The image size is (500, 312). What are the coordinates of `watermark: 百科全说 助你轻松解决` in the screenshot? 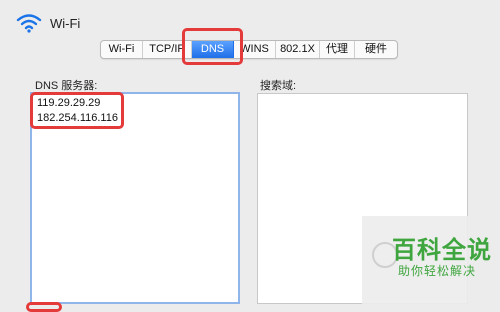 It's located at (431, 262).